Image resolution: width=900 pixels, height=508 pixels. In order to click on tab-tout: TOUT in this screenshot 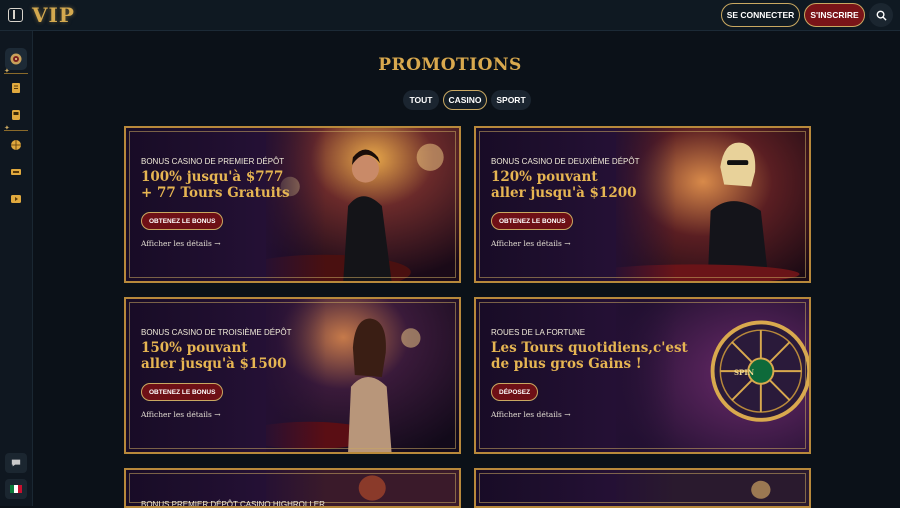, I will do `click(421, 100)`.